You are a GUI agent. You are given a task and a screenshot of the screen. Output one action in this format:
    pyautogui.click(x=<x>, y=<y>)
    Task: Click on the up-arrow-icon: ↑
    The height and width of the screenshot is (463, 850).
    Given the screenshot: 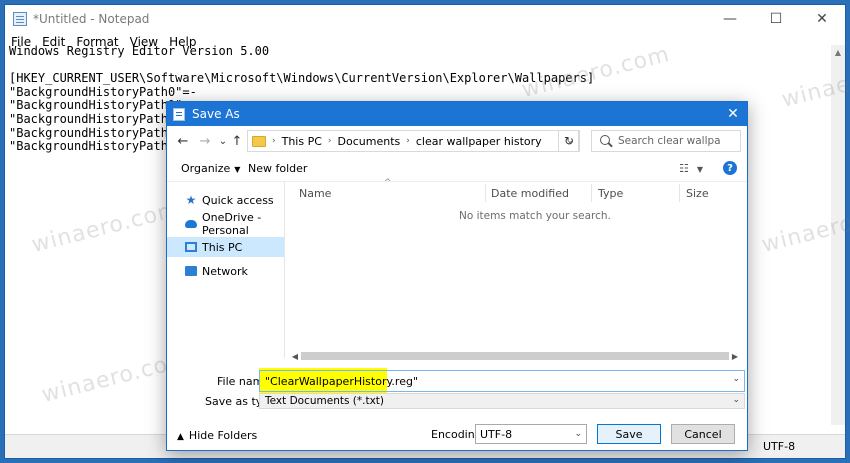 What is the action you would take?
    pyautogui.click(x=237, y=141)
    